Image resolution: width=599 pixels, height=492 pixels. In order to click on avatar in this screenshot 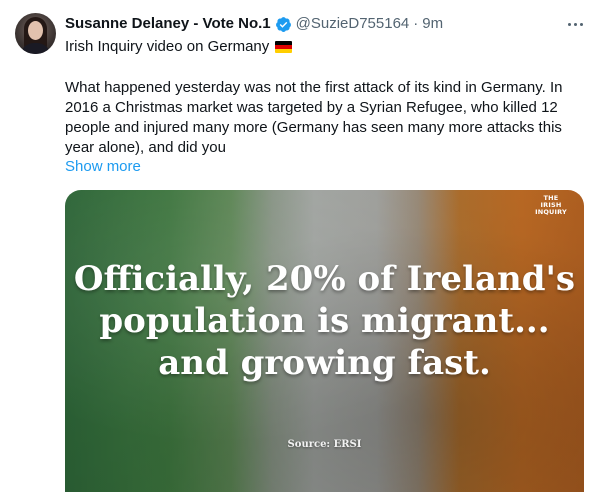, I will do `click(35, 33)`.